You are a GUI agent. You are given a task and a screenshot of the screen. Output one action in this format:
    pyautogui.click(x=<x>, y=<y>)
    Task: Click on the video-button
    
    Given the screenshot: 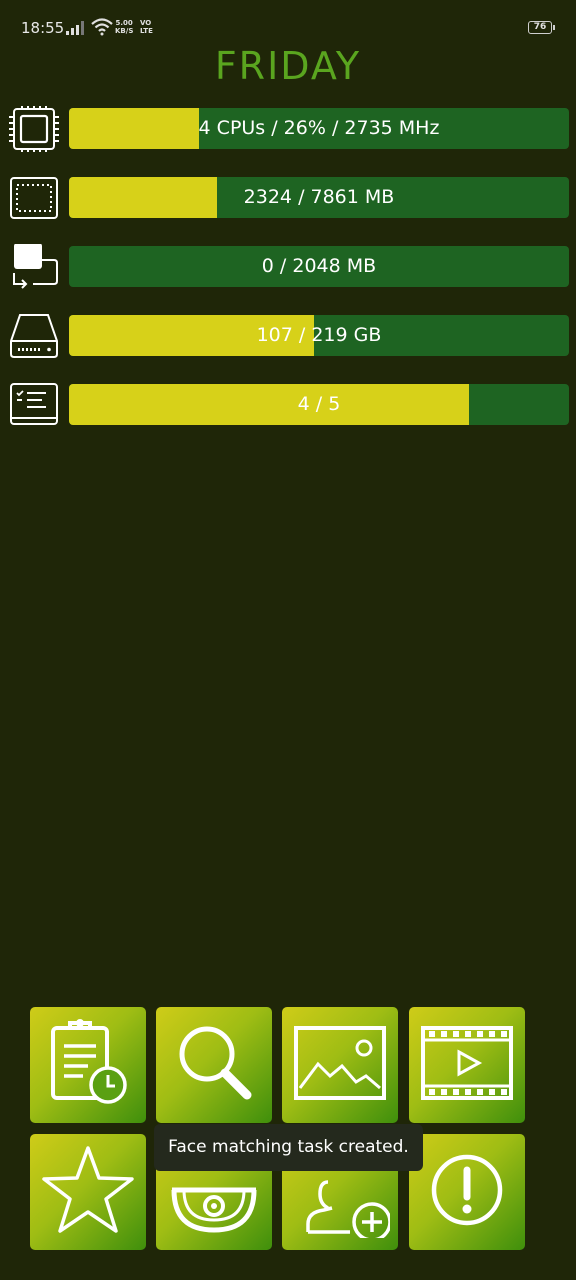 What is the action you would take?
    pyautogui.click(x=467, y=1065)
    